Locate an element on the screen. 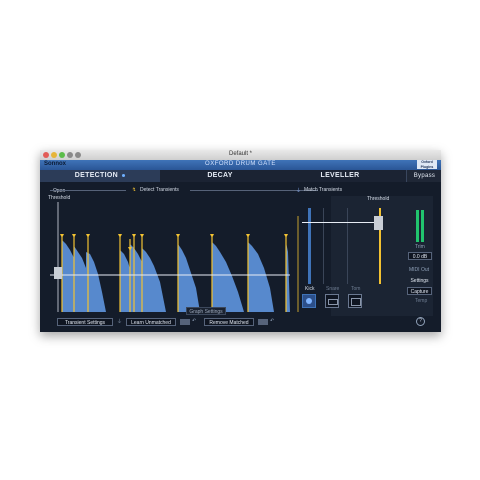  output-meter-right is located at coordinates (422, 226).